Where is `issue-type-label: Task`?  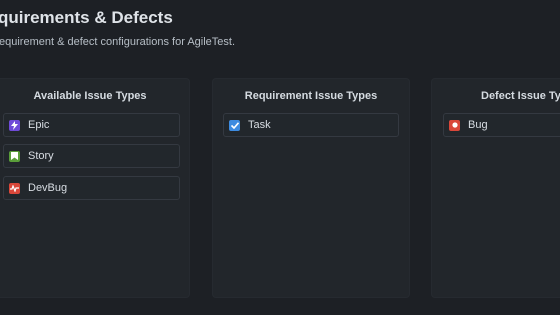 issue-type-label: Task is located at coordinates (259, 125).